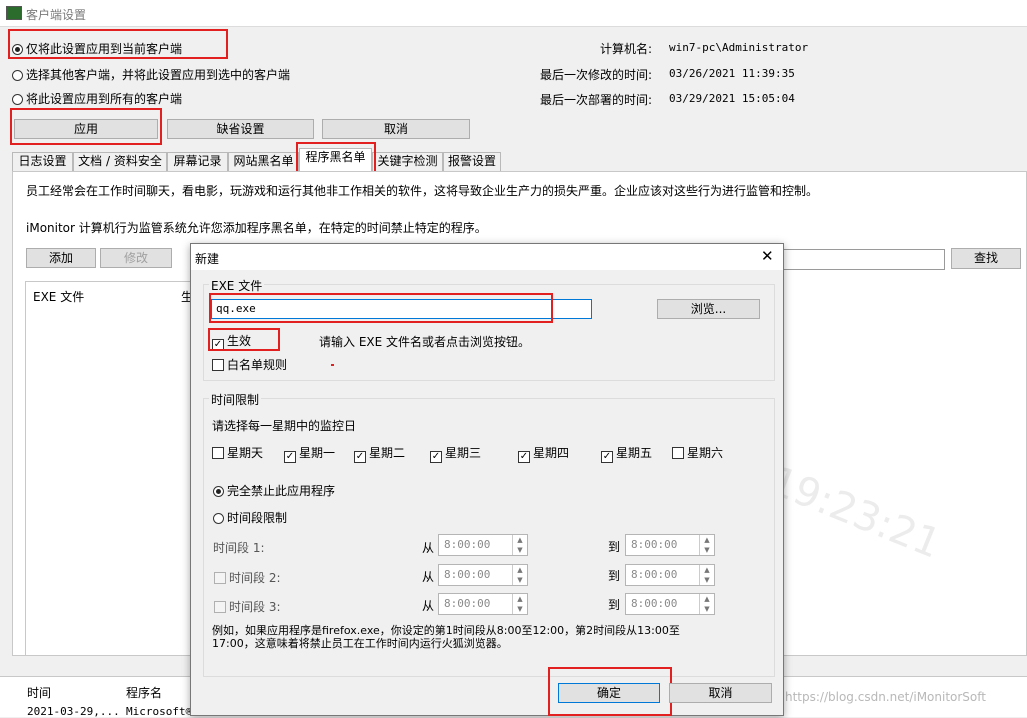 Image resolution: width=1027 pixels, height=718 pixels. What do you see at coordinates (120, 161) in the screenshot?
I see `tab-document-security: 文档 / 资料安全` at bounding box center [120, 161].